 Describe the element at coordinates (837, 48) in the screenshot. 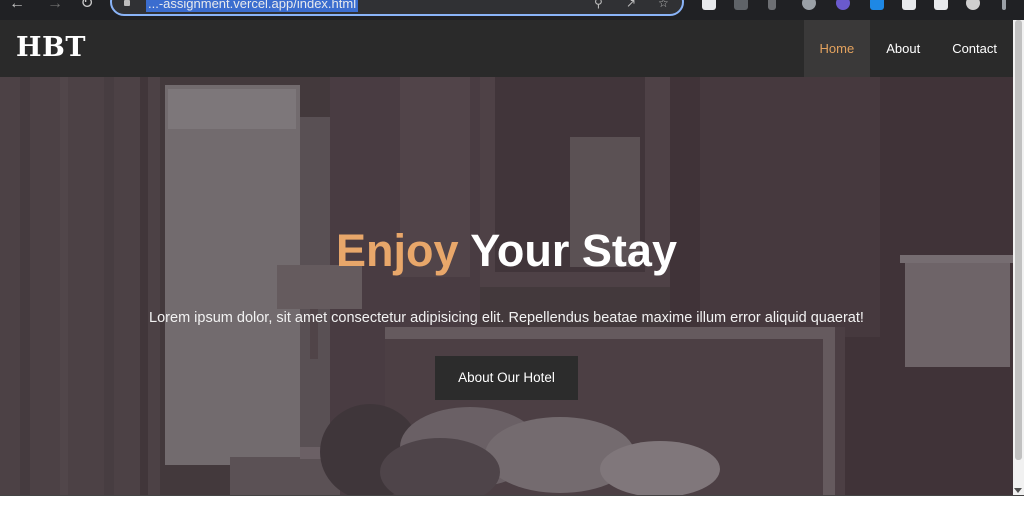

I see `nav-link-home: Home` at that location.